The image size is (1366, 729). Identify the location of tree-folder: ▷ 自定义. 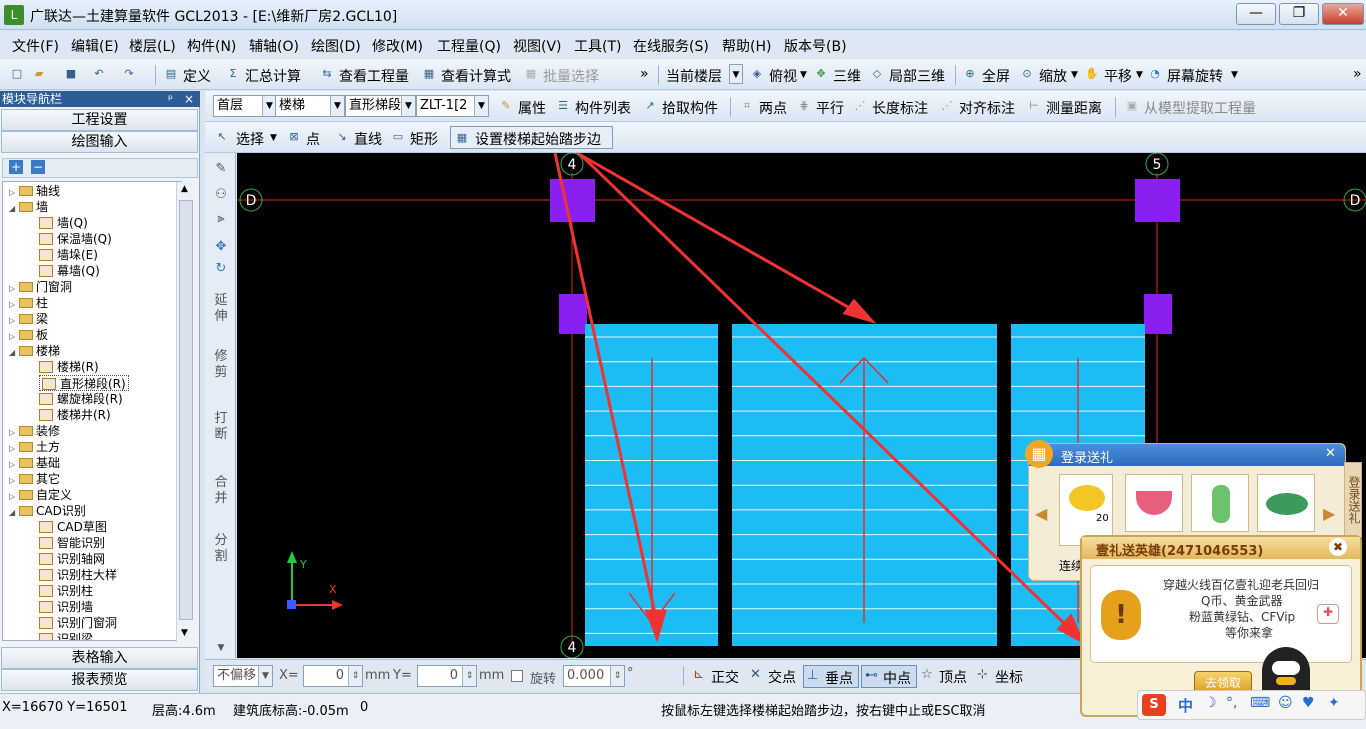
(40, 495).